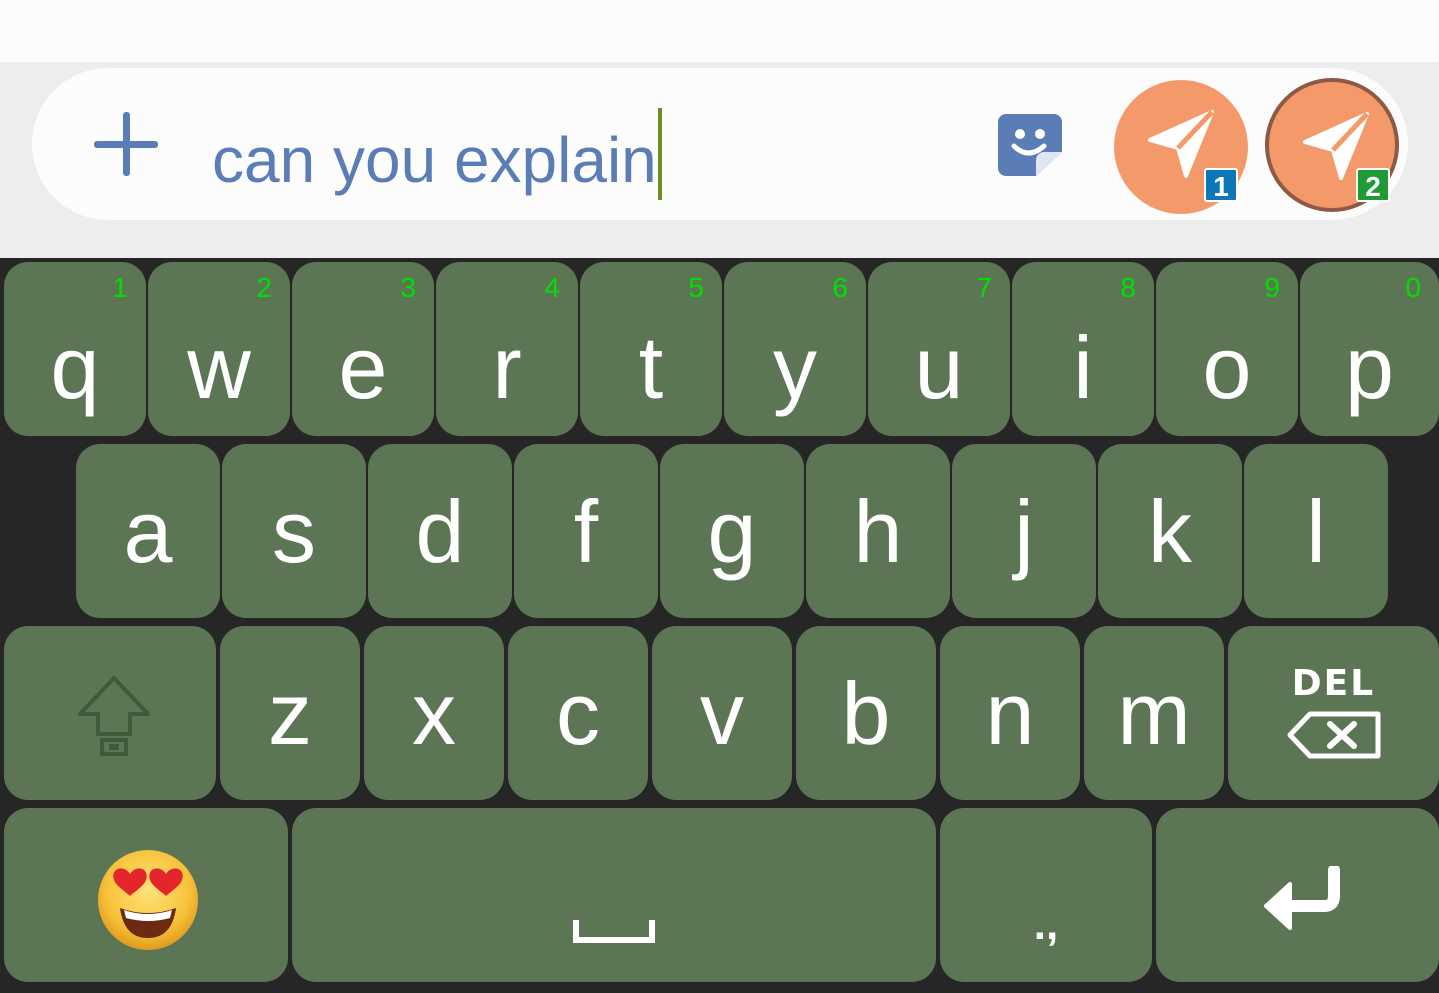  I want to click on space-key, so click(614, 895).